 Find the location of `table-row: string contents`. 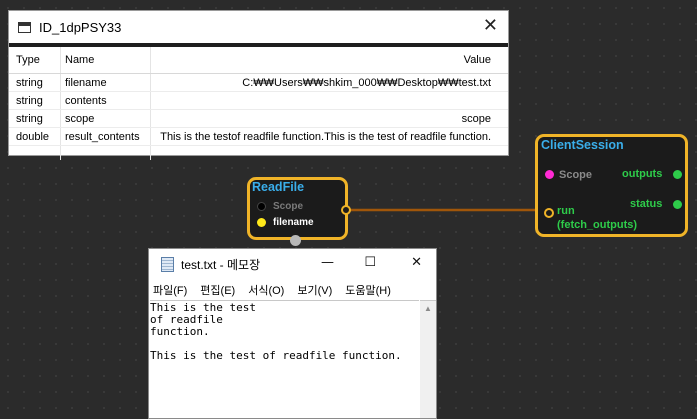

table-row: string contents is located at coordinates (258, 101).